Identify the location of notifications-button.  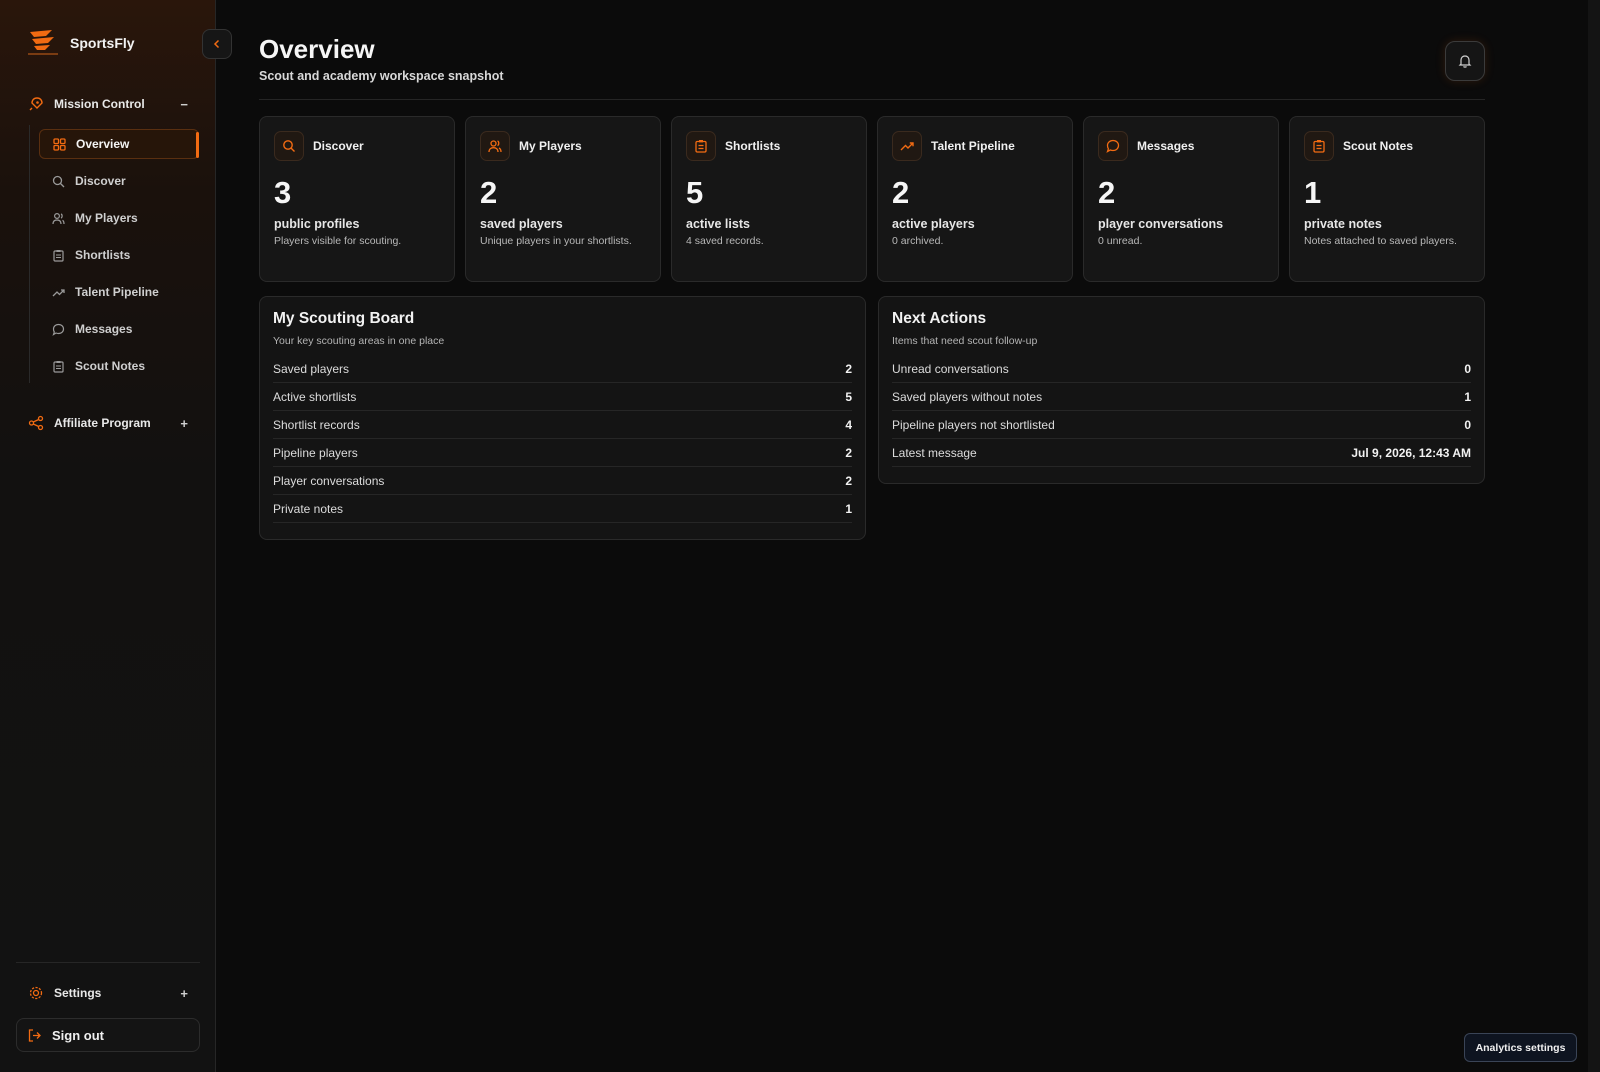
(1465, 61).